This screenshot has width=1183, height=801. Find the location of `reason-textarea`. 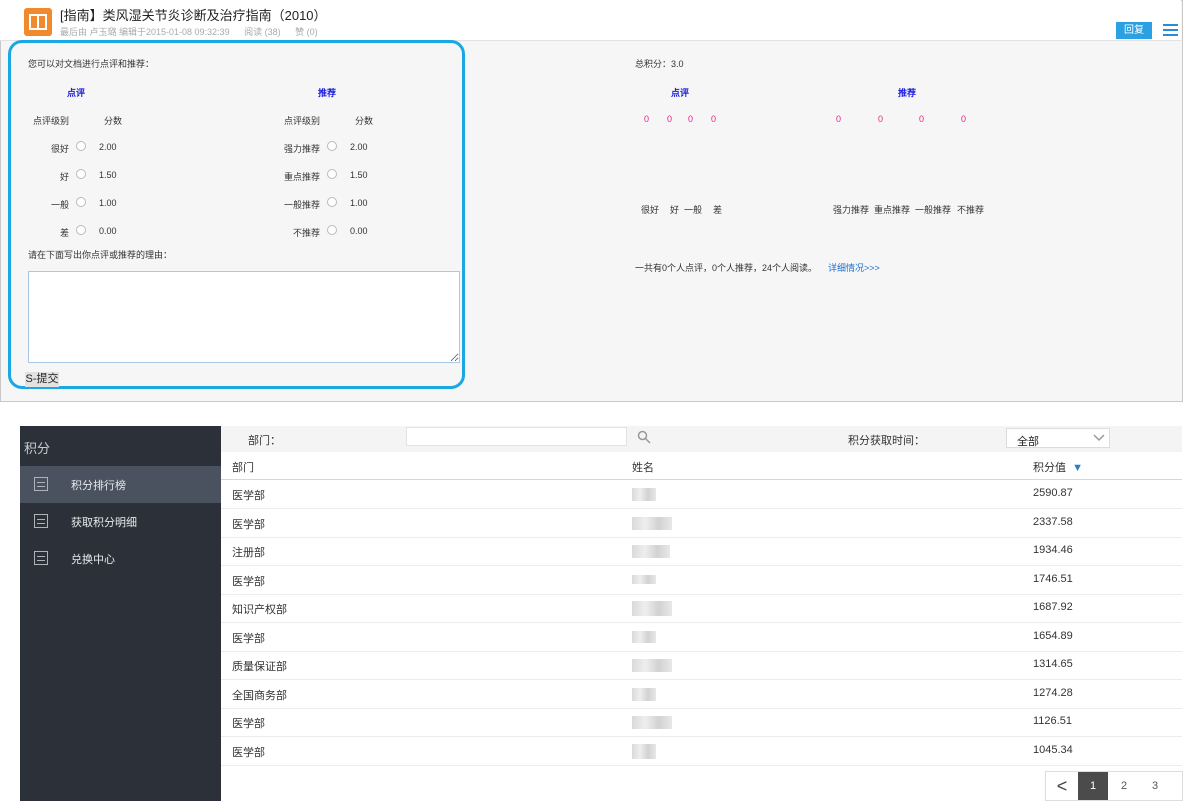

reason-textarea is located at coordinates (244, 317).